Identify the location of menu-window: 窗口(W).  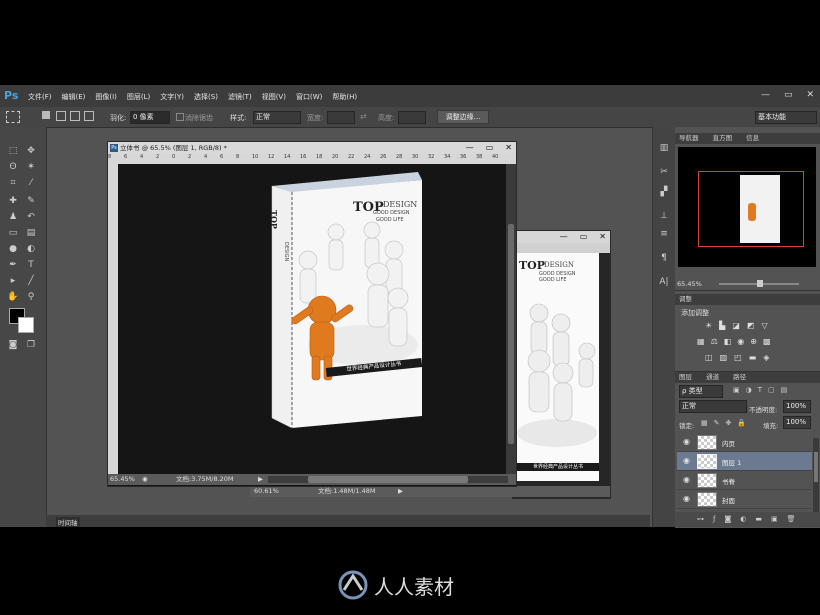
(309, 97).